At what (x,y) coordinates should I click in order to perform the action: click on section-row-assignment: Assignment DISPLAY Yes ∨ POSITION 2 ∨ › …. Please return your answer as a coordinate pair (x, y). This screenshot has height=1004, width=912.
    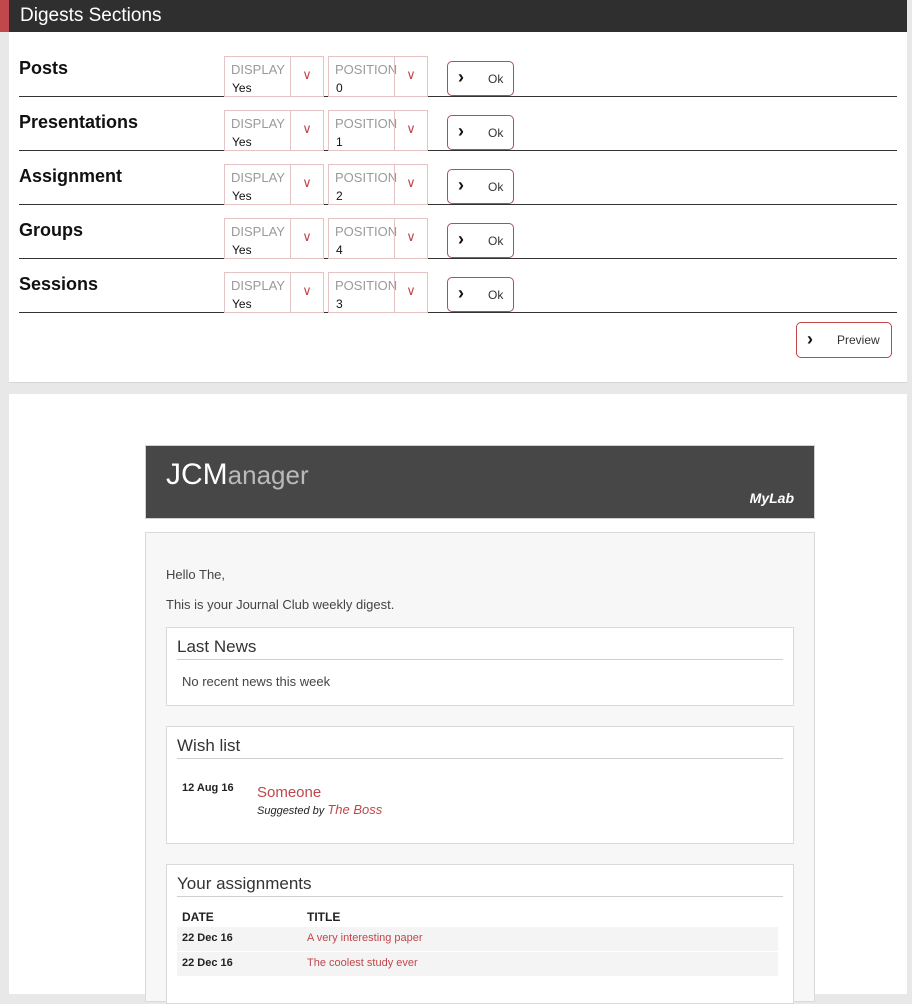
    Looking at the image, I should click on (458, 177).